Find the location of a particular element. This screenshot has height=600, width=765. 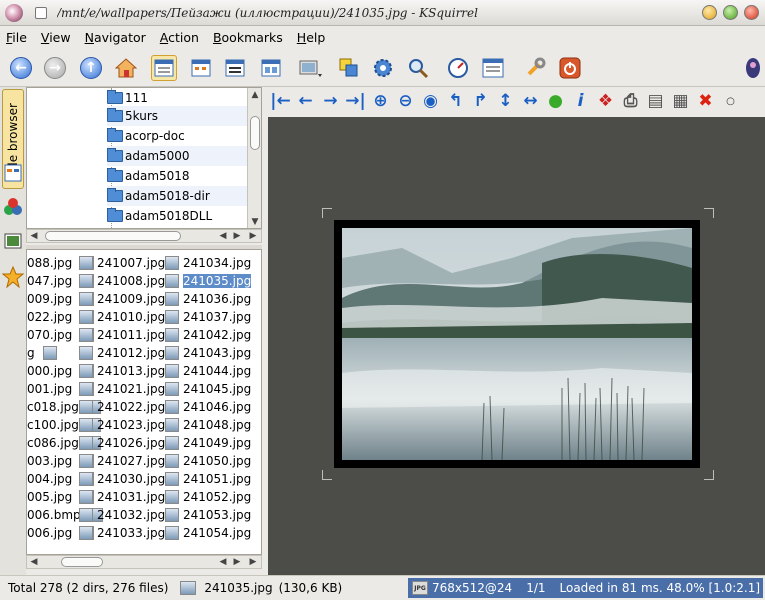

file-item: 241050.jpg is located at coordinates (208, 461).